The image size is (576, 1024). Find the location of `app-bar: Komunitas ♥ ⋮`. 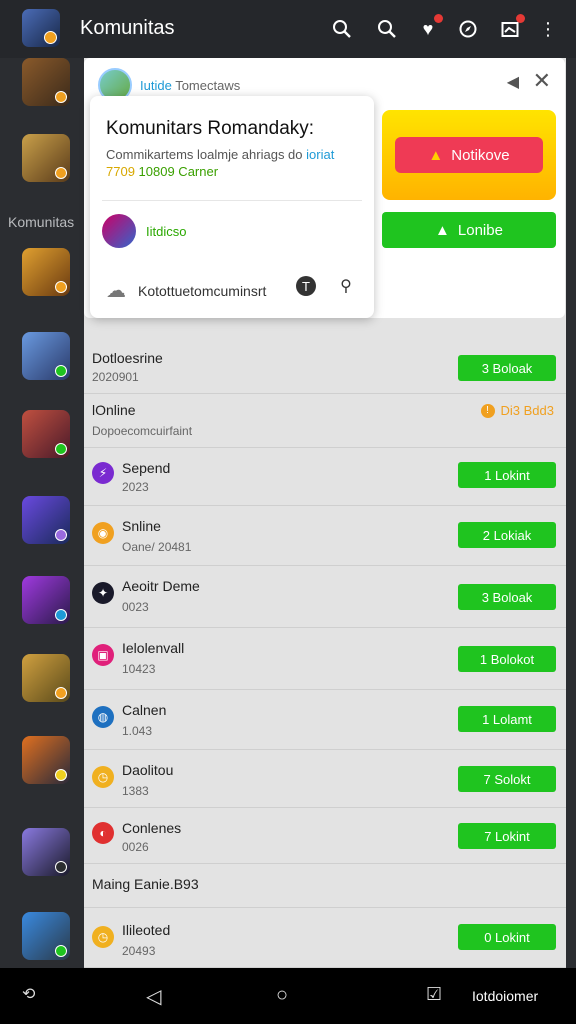

app-bar: Komunitas ♥ ⋮ is located at coordinates (288, 29).